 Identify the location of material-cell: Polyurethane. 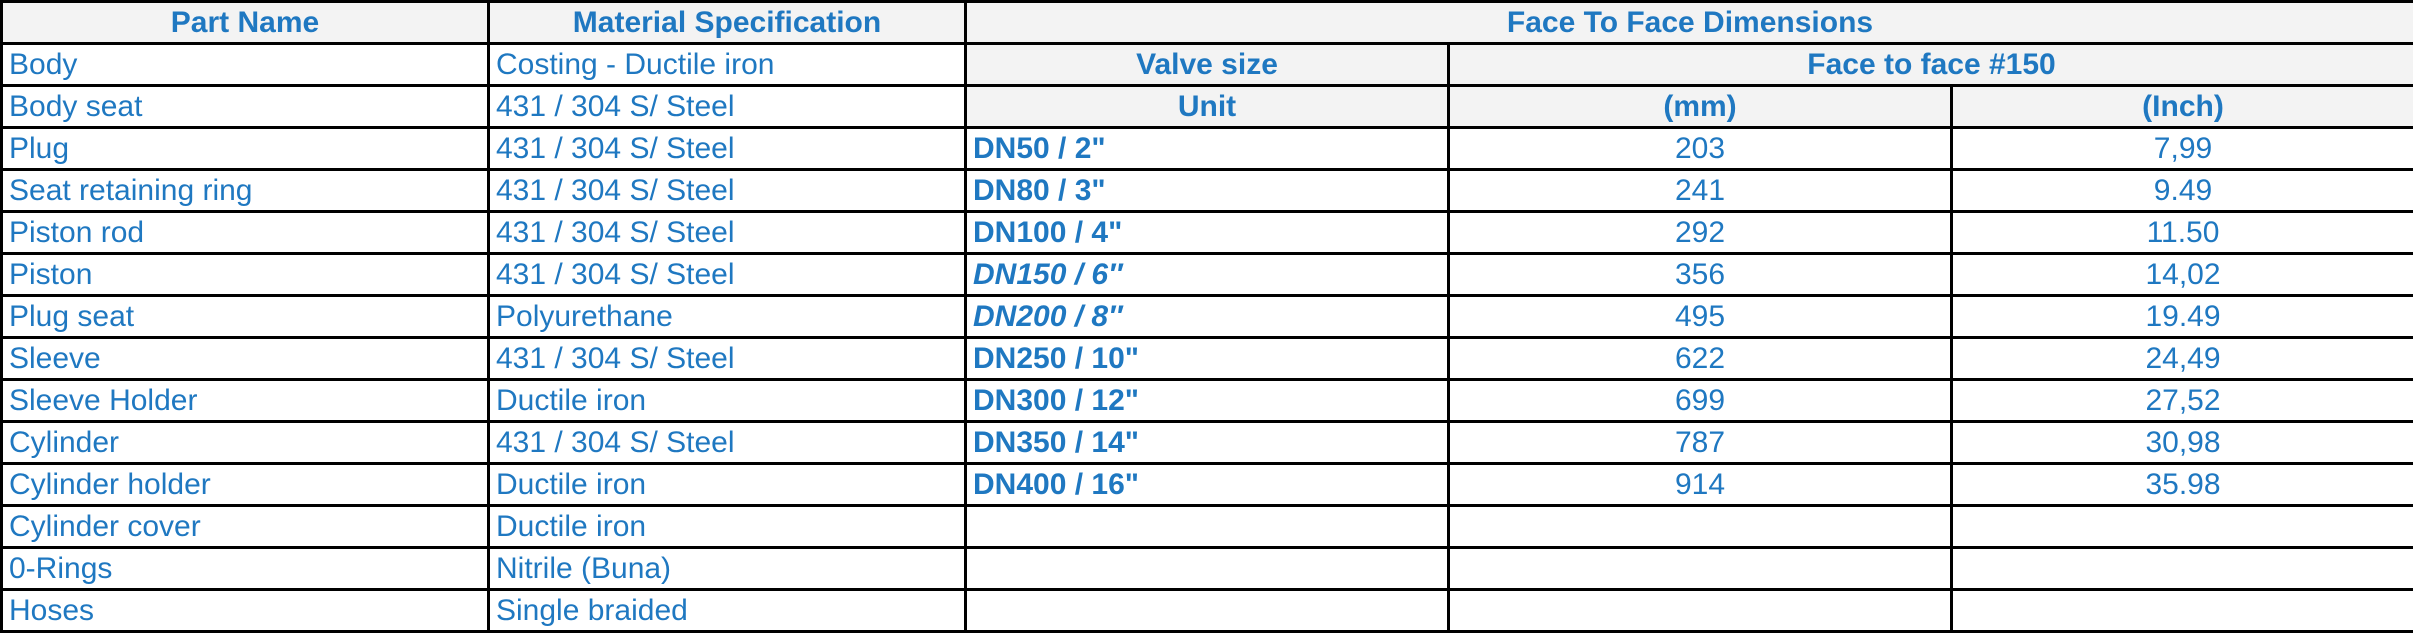
(727, 317).